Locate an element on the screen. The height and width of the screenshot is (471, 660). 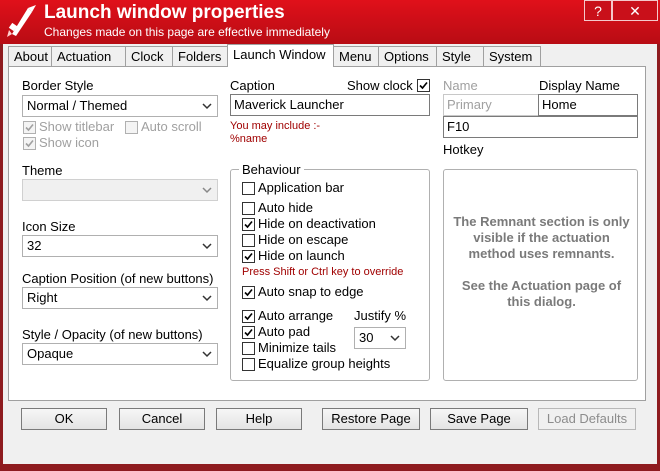
justify-value: 30 is located at coordinates (366, 337).